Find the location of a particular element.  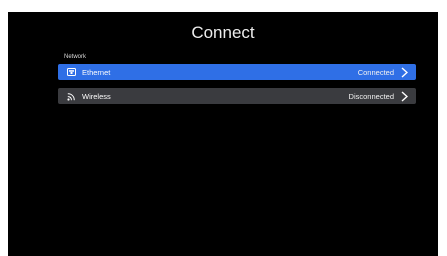

network-item-label: Wireless is located at coordinates (96, 96).